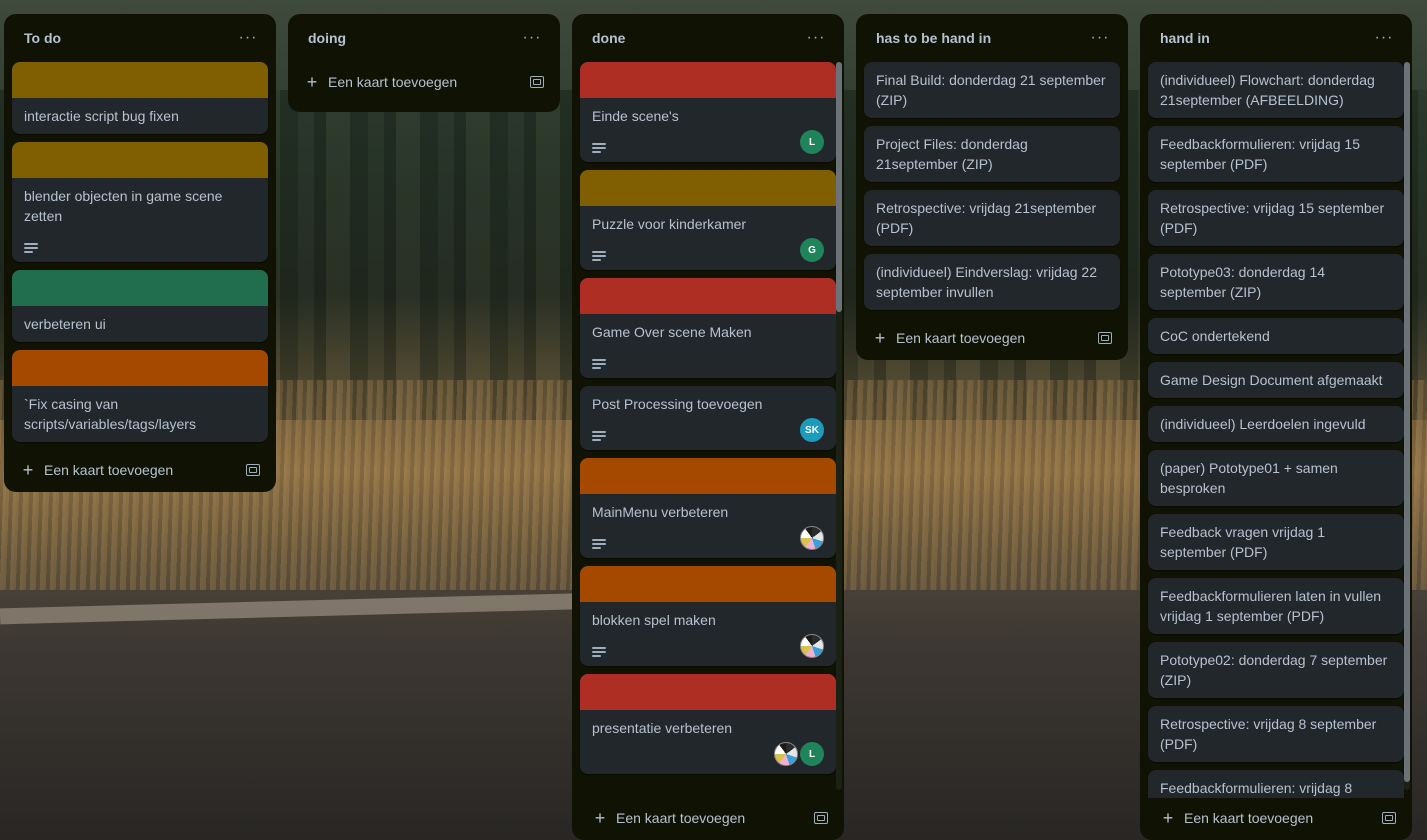 The width and height of the screenshot is (1427, 840). Describe the element at coordinates (708, 418) in the screenshot. I see `card: Post Processing toevoegen SK` at that location.